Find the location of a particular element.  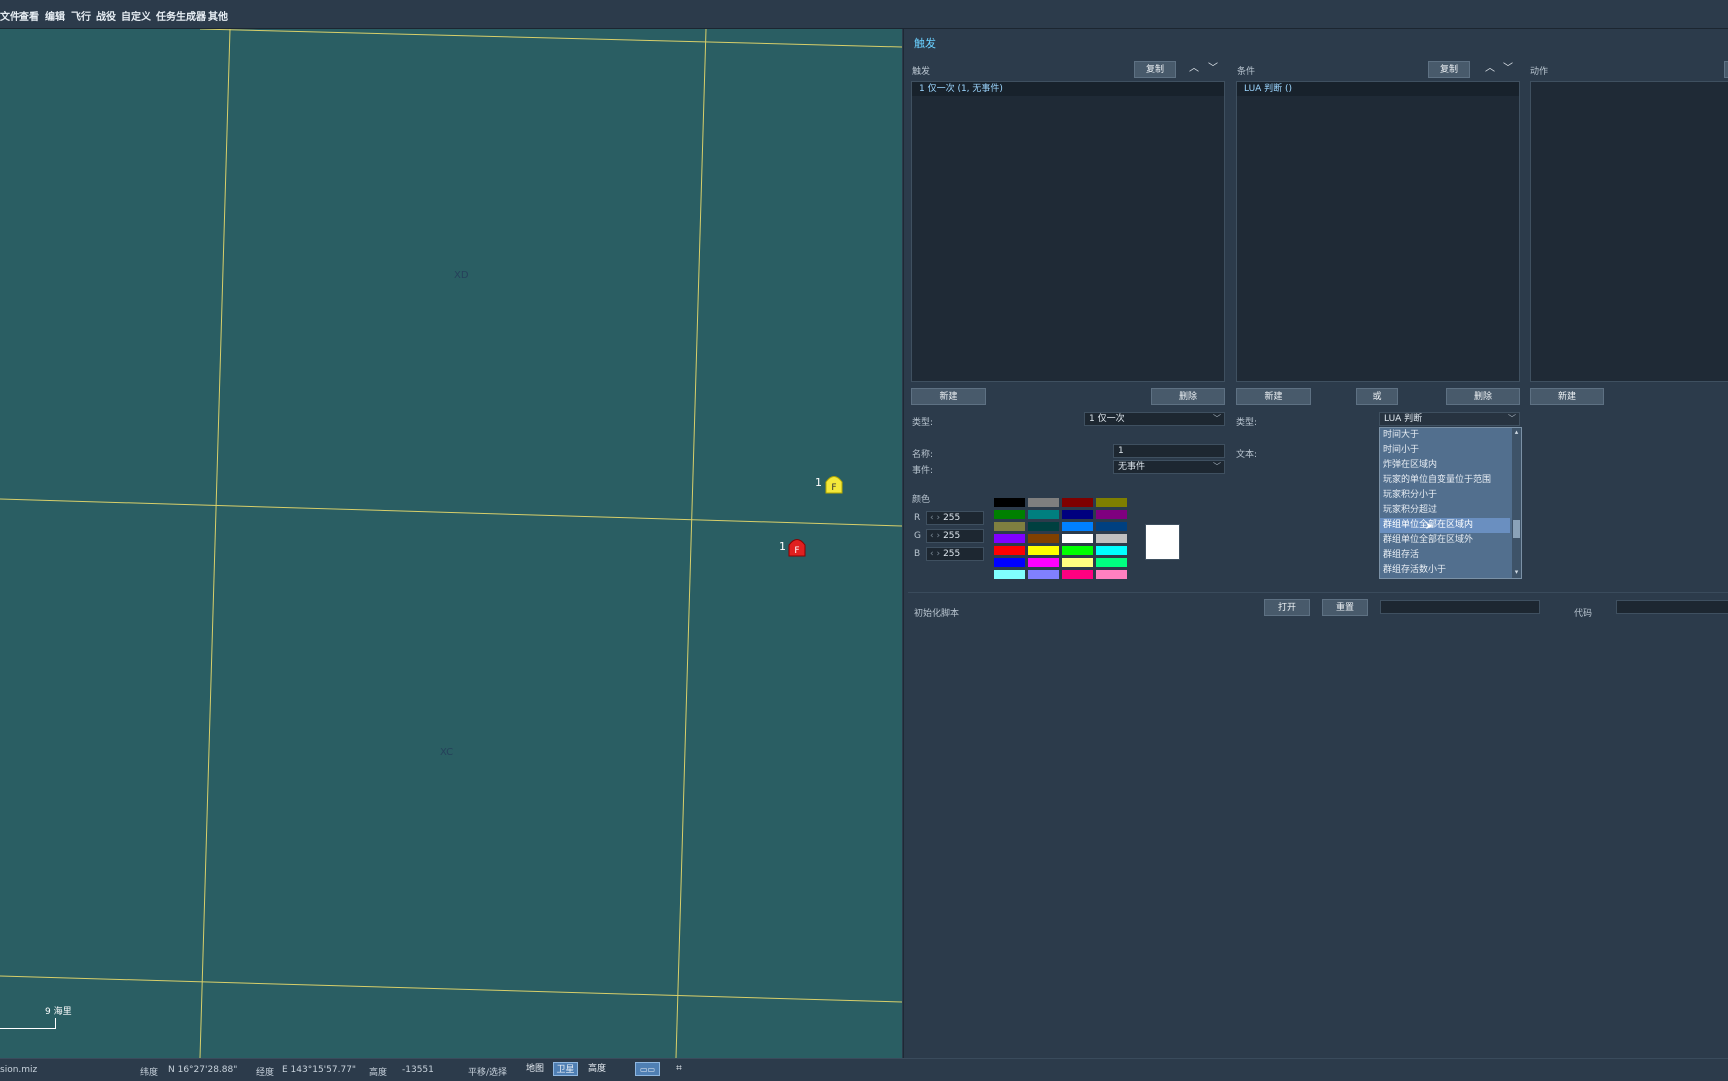

menu-file: 文件 is located at coordinates (10, 15).